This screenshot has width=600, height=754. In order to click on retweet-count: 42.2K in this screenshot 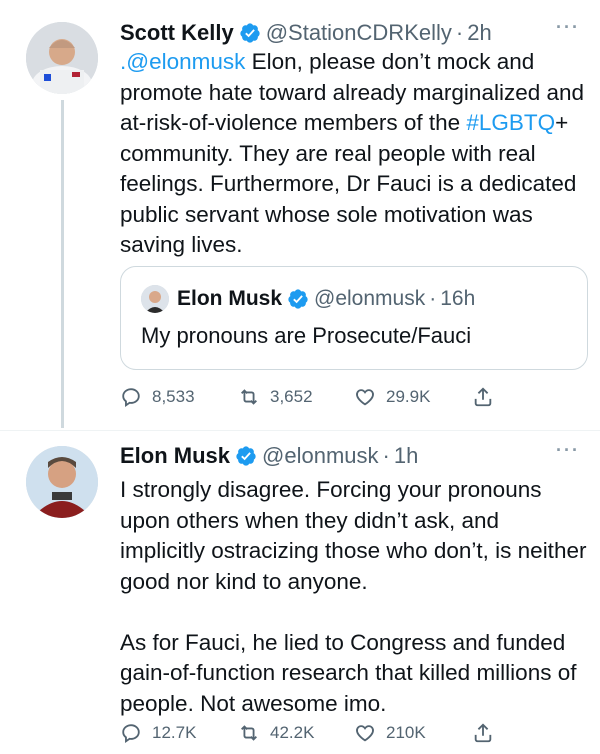, I will do `click(292, 732)`.